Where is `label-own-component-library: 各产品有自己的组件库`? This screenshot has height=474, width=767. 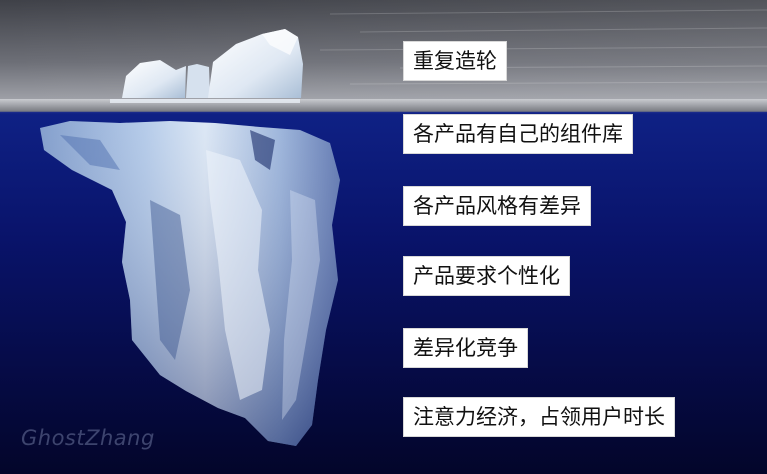
label-own-component-library: 各产品有自己的组件库 is located at coordinates (518, 134).